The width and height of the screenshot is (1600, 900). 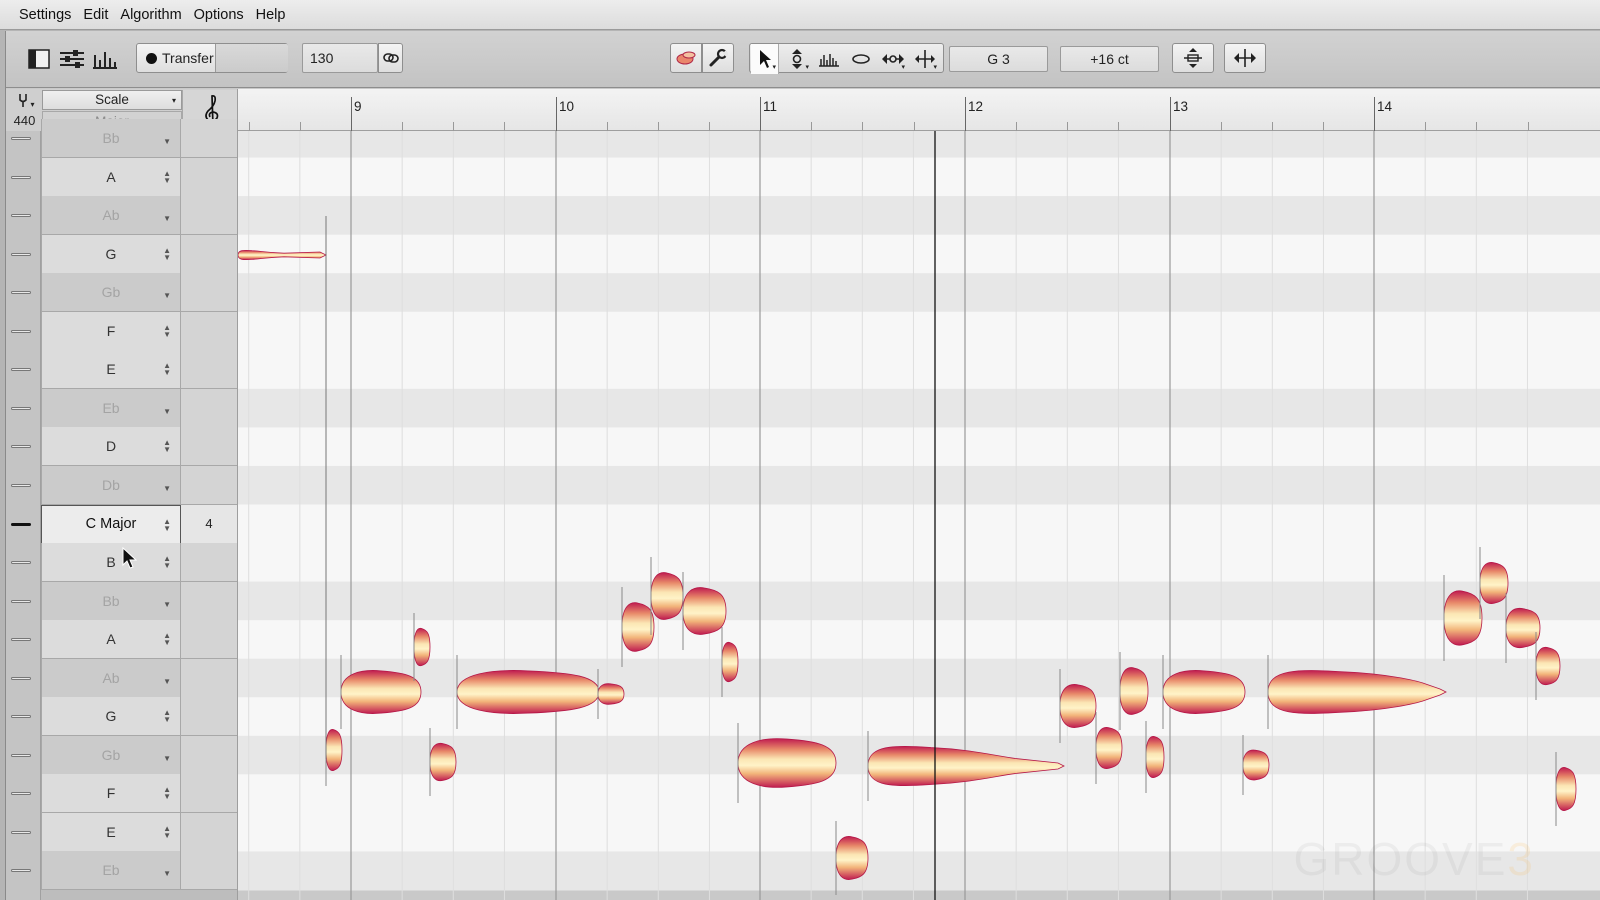 What do you see at coordinates (111, 832) in the screenshot?
I see `scale-note-18: E ▲ ▼` at bounding box center [111, 832].